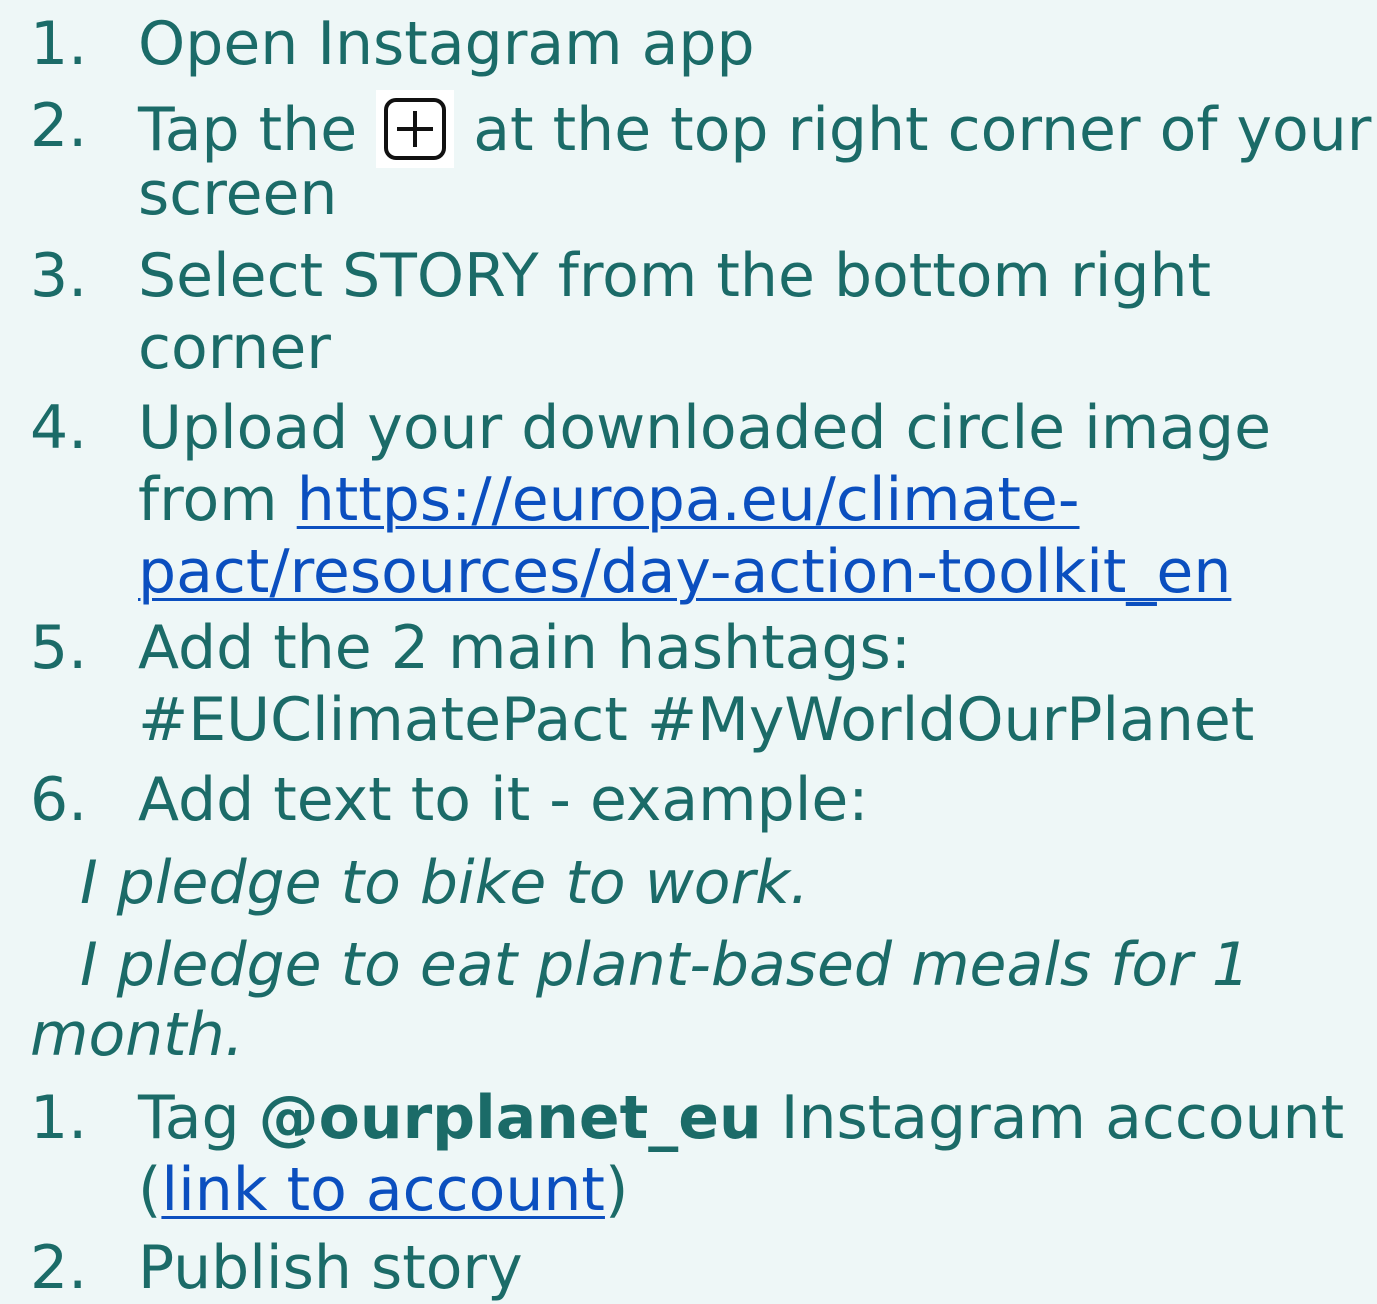 This screenshot has height=1304, width=1377. Describe the element at coordinates (59, 800) in the screenshot. I see `step-number: 6.` at that location.